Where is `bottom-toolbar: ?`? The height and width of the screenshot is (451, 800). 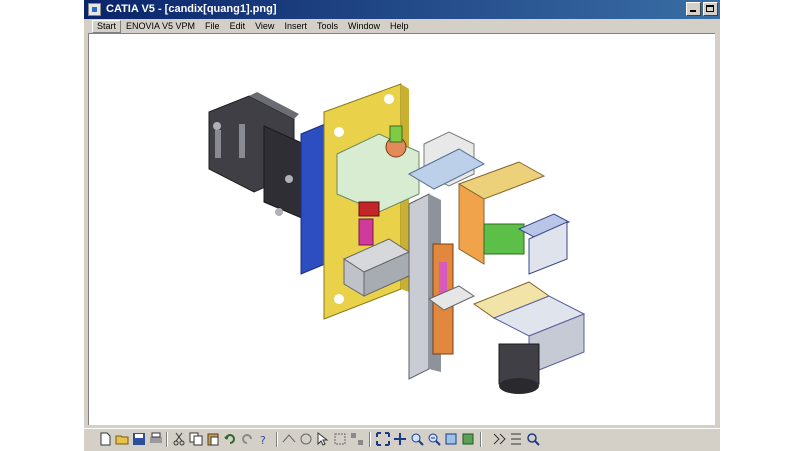 bottom-toolbar: ? is located at coordinates (402, 439).